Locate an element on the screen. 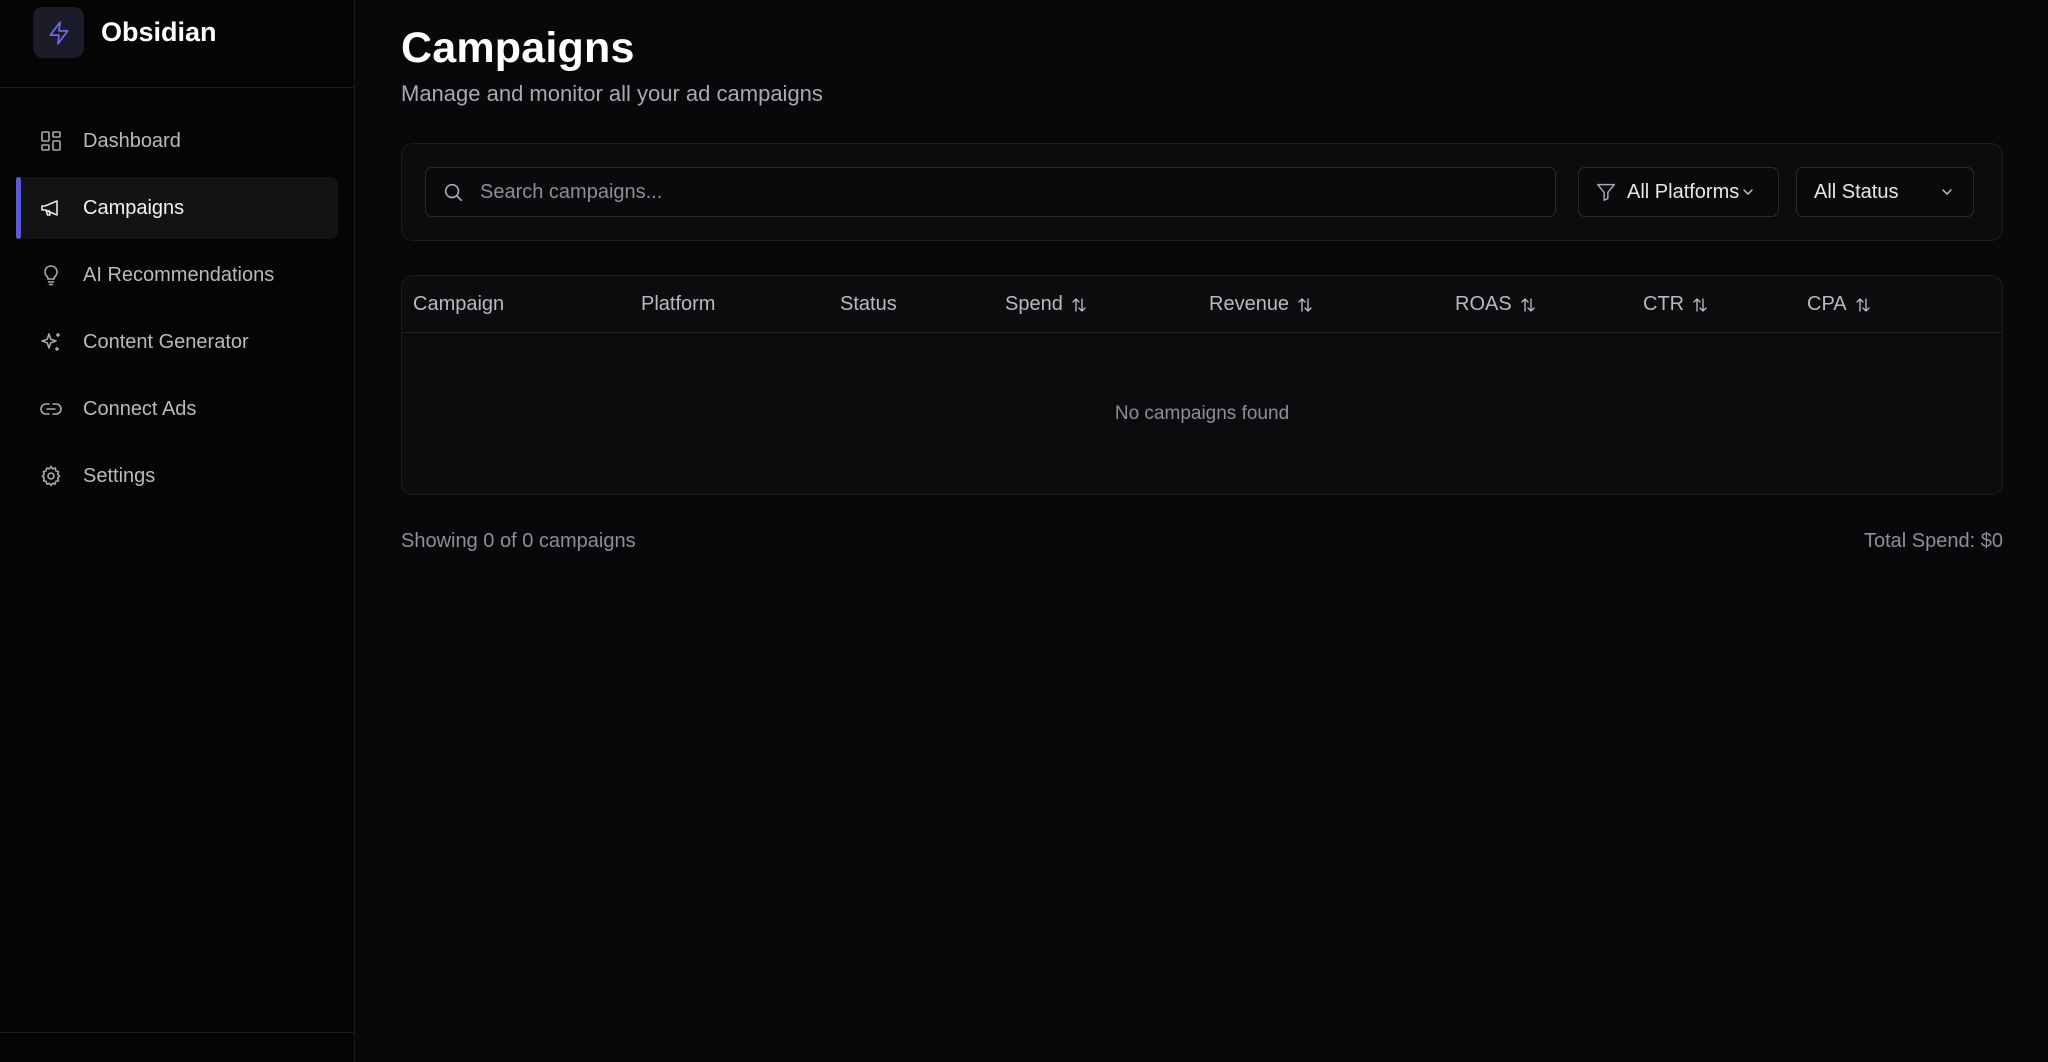 This screenshot has height=1062, width=2048. column-header-campaign: Campaign is located at coordinates (458, 304).